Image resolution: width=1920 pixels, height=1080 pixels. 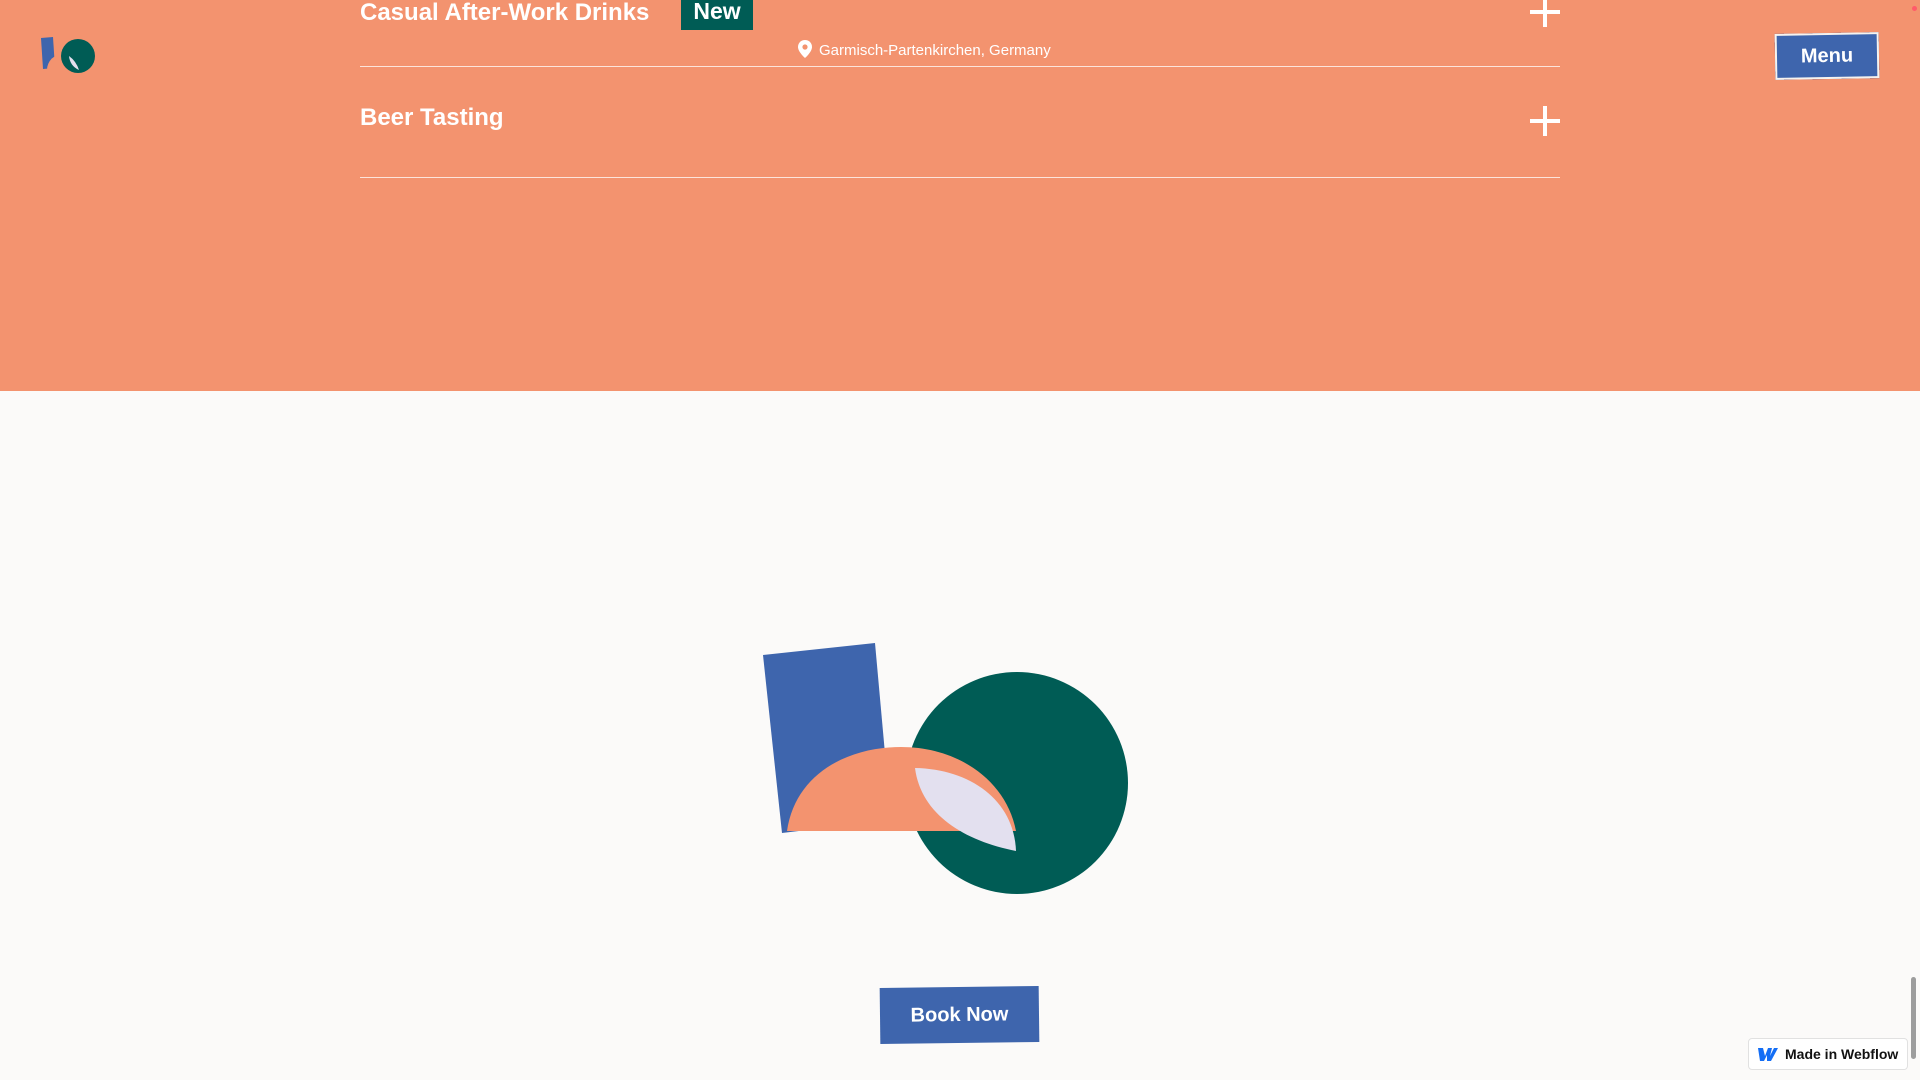 What do you see at coordinates (1842, 1054) in the screenshot?
I see `made-in-webflow-label: Made in Webflow` at bounding box center [1842, 1054].